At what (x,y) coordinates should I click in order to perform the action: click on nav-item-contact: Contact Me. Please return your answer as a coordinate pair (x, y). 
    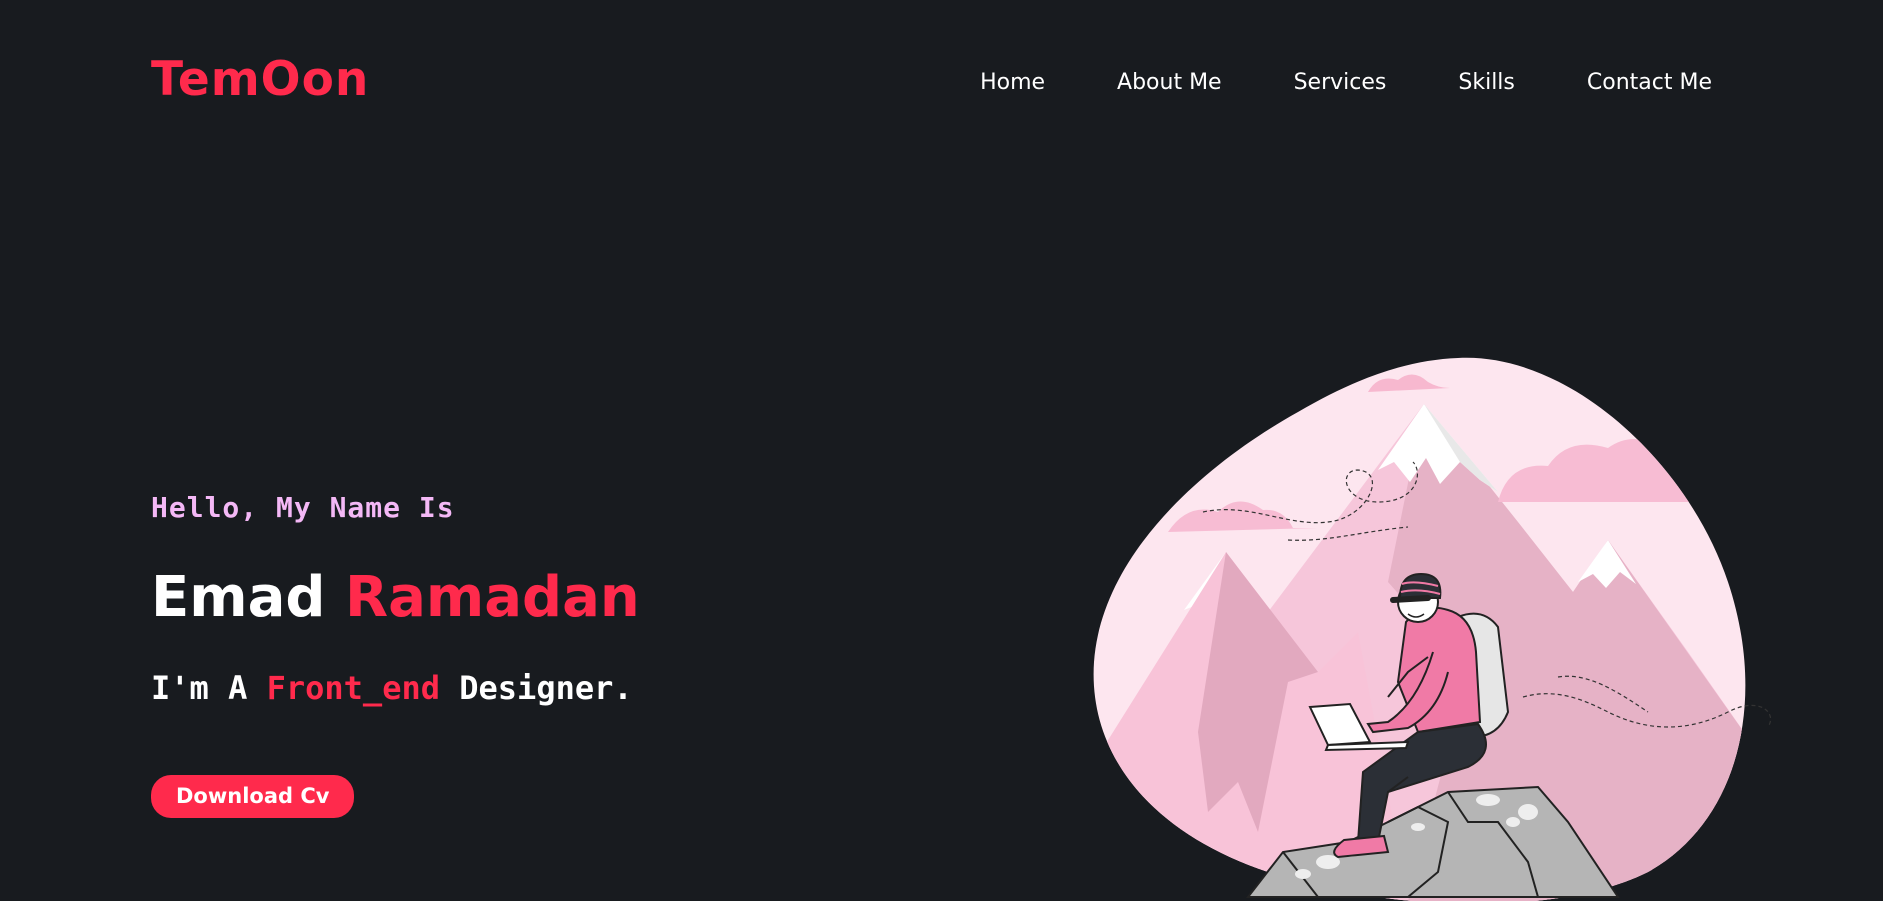
    Looking at the image, I should click on (1649, 83).